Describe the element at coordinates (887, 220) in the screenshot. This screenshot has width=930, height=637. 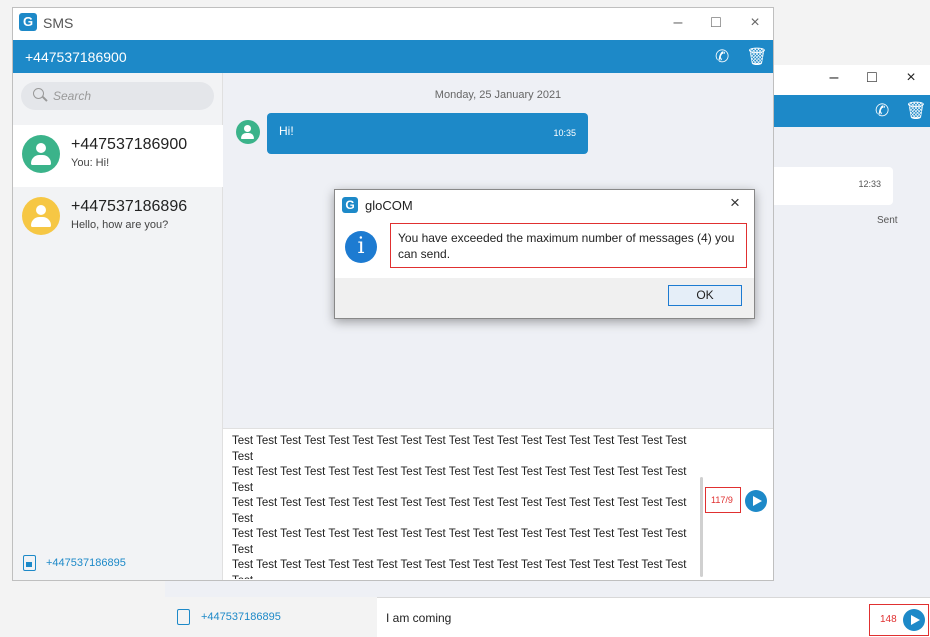
I see `message-status: Sent` at that location.